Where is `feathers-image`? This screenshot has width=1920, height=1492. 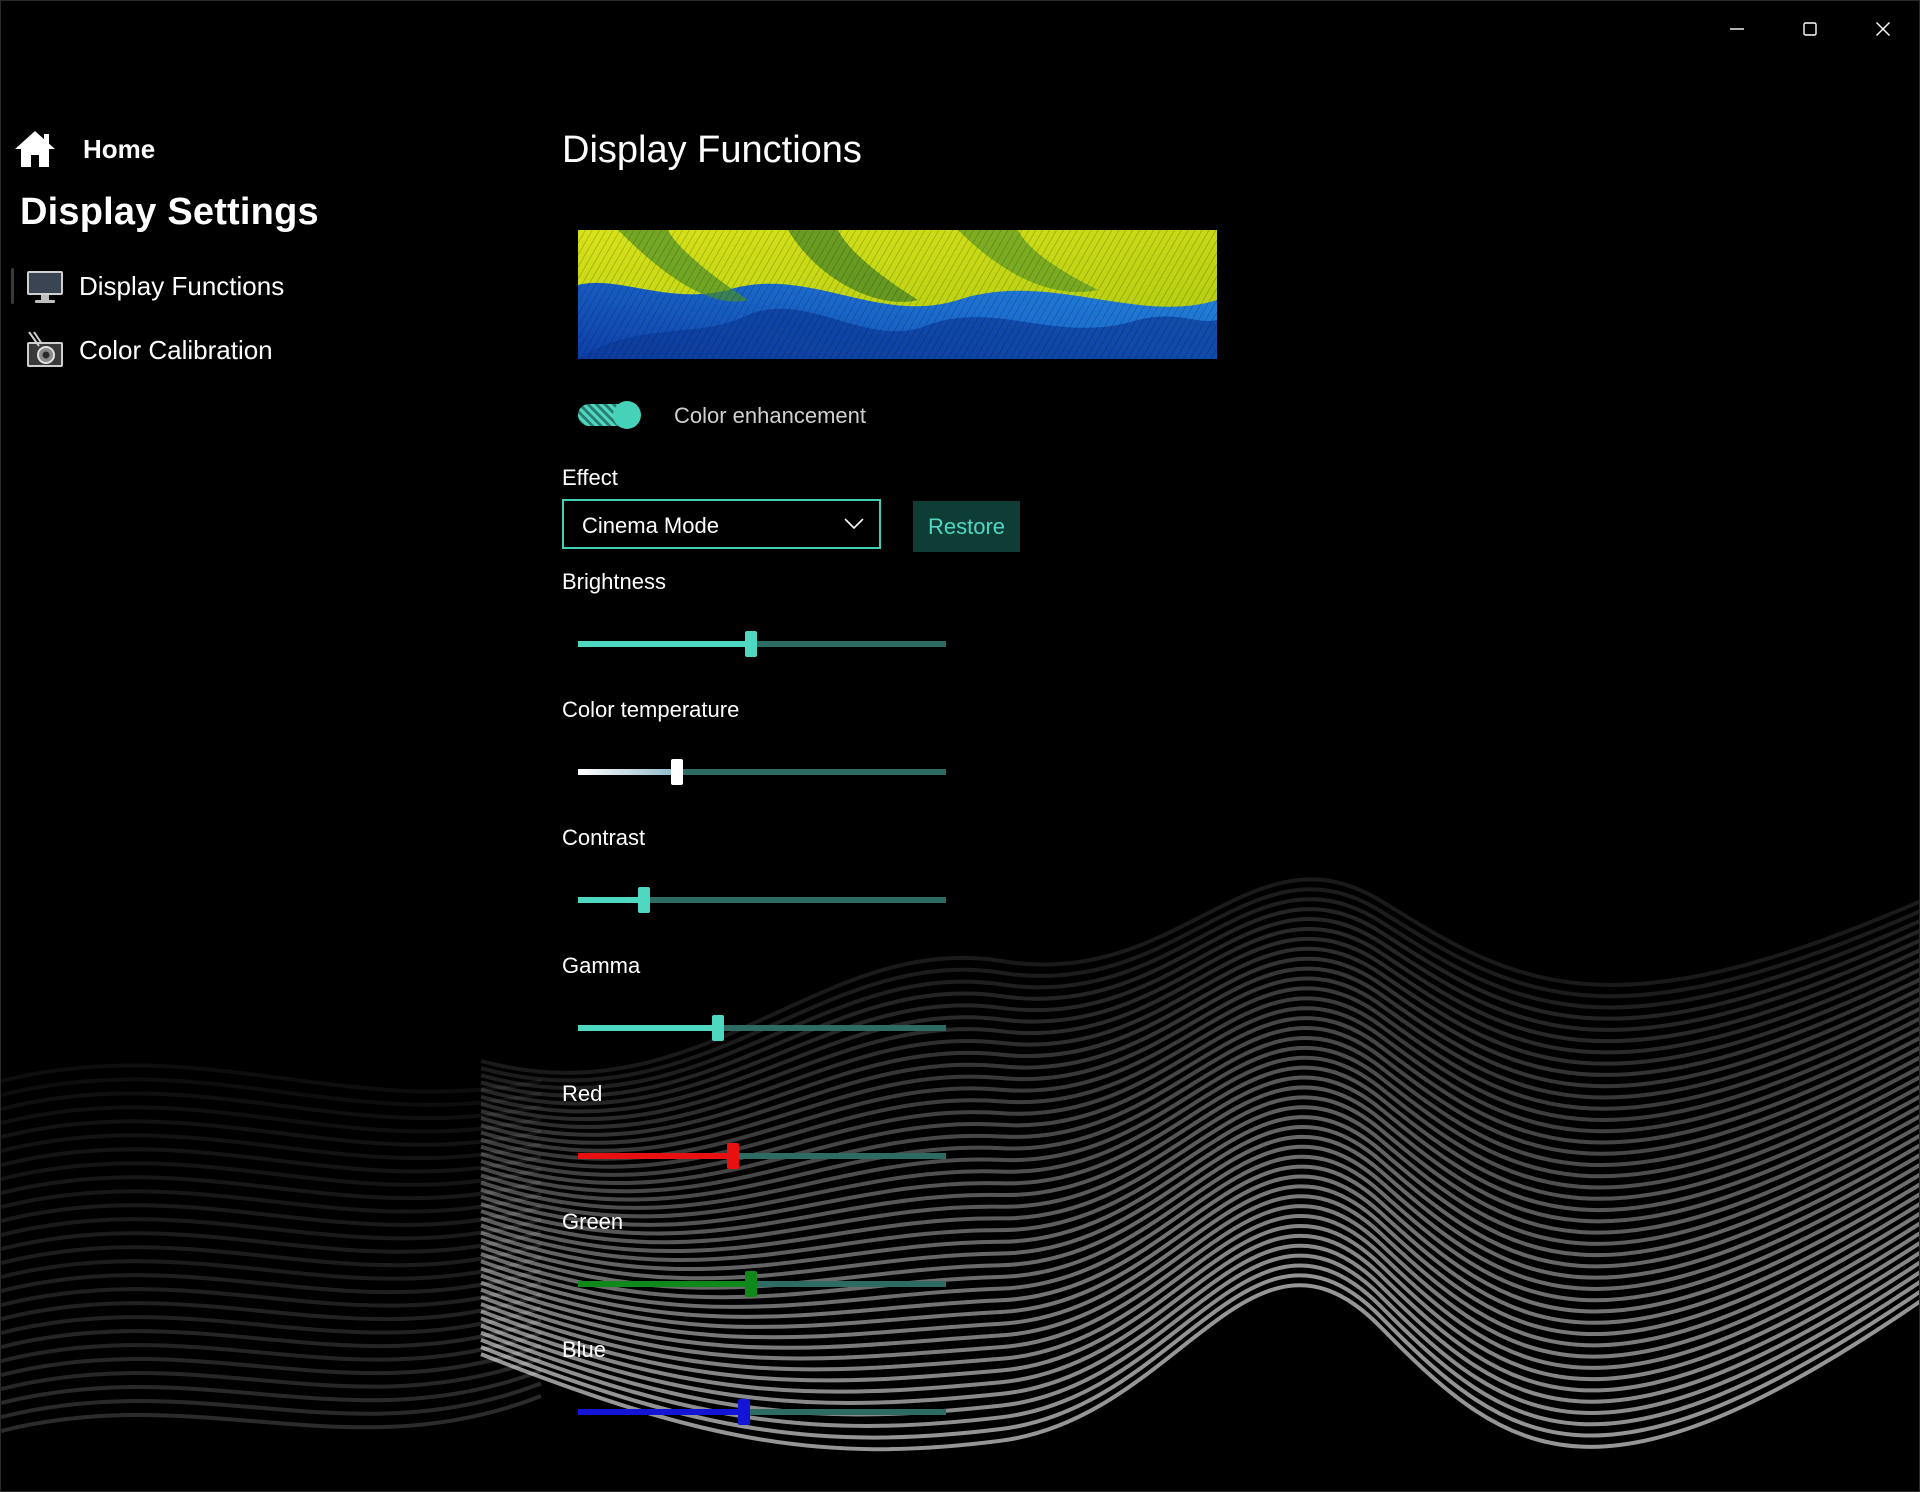
feathers-image is located at coordinates (897, 294).